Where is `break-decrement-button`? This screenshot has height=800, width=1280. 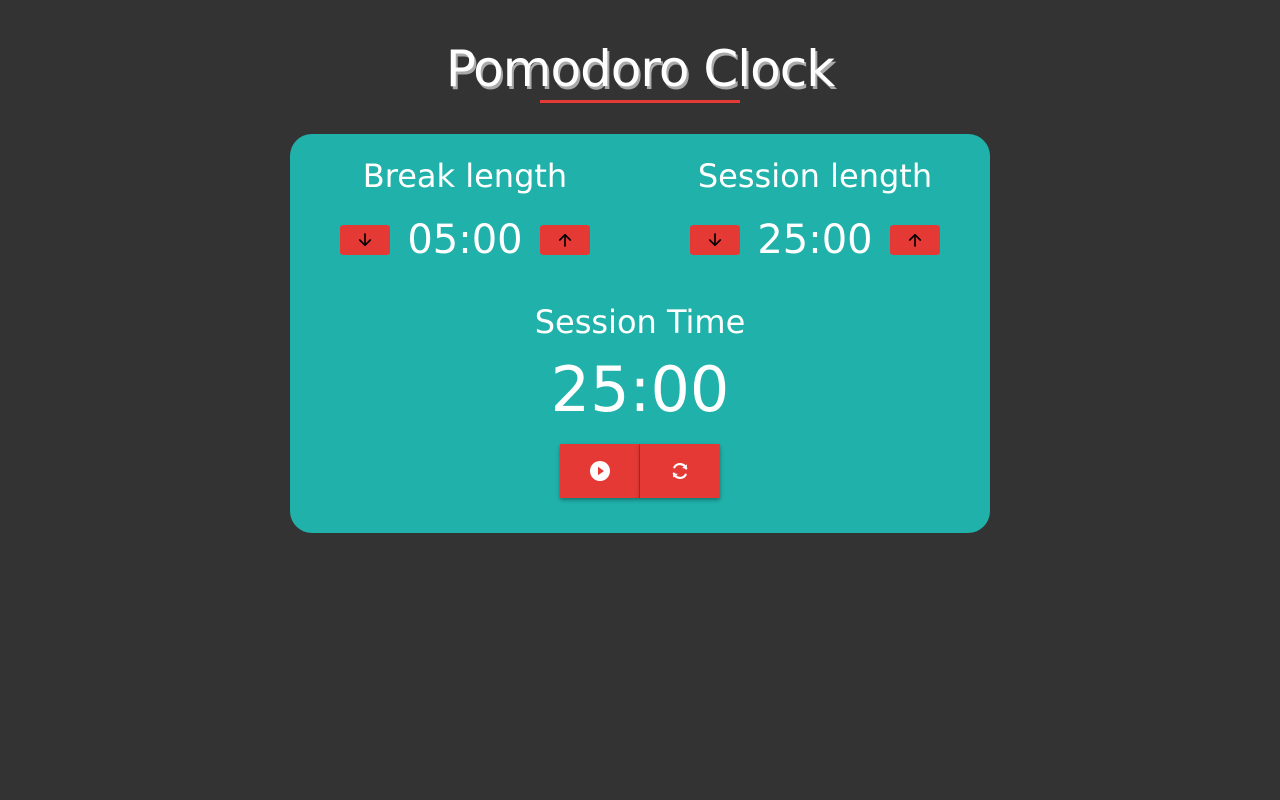 break-decrement-button is located at coordinates (365, 240).